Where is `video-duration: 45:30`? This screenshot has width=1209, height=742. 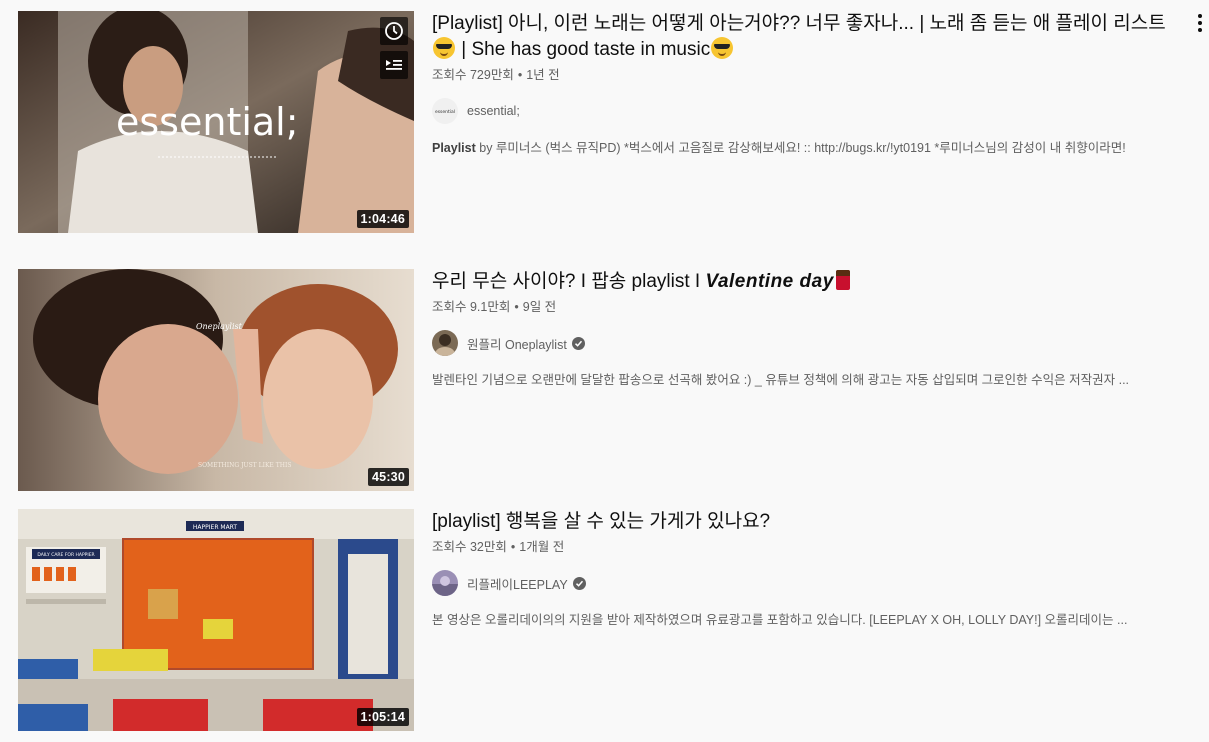 video-duration: 45:30 is located at coordinates (388, 477).